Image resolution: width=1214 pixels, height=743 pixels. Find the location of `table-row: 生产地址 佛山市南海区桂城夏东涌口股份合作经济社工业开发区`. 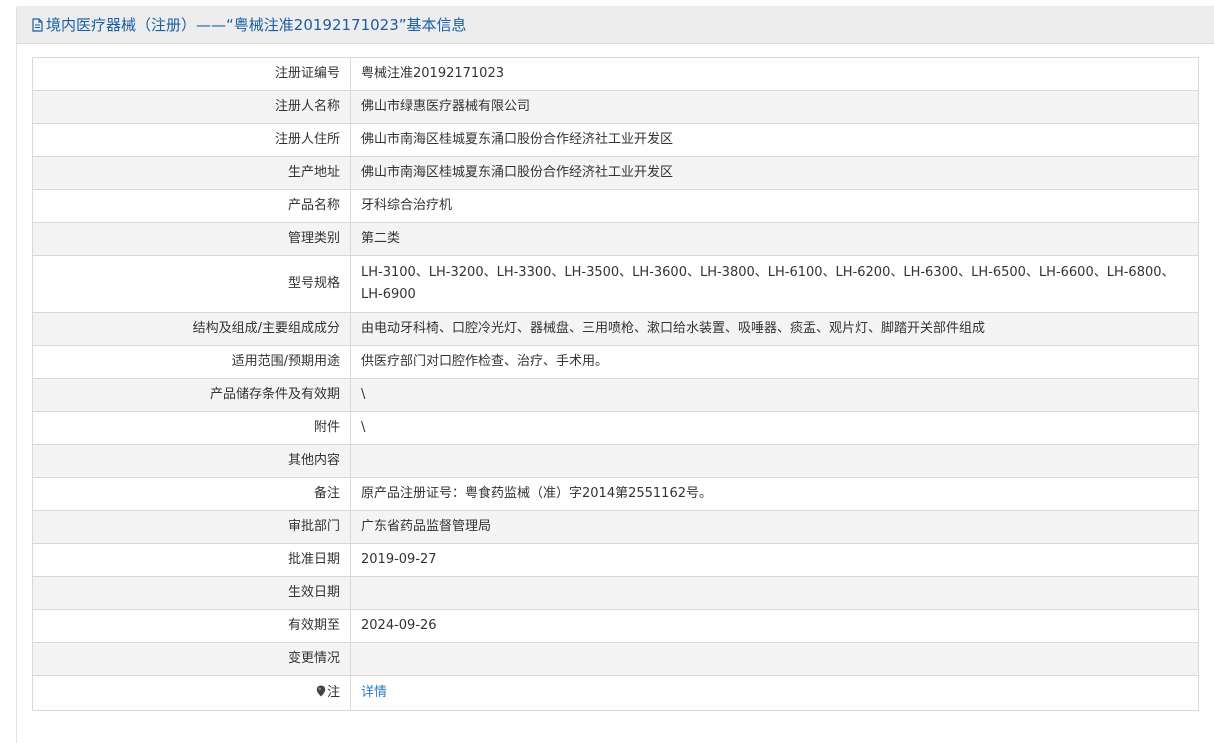

table-row: 生产地址 佛山市南海区桂城夏东涌口股份合作经济社工业开发区 is located at coordinates (615, 173).